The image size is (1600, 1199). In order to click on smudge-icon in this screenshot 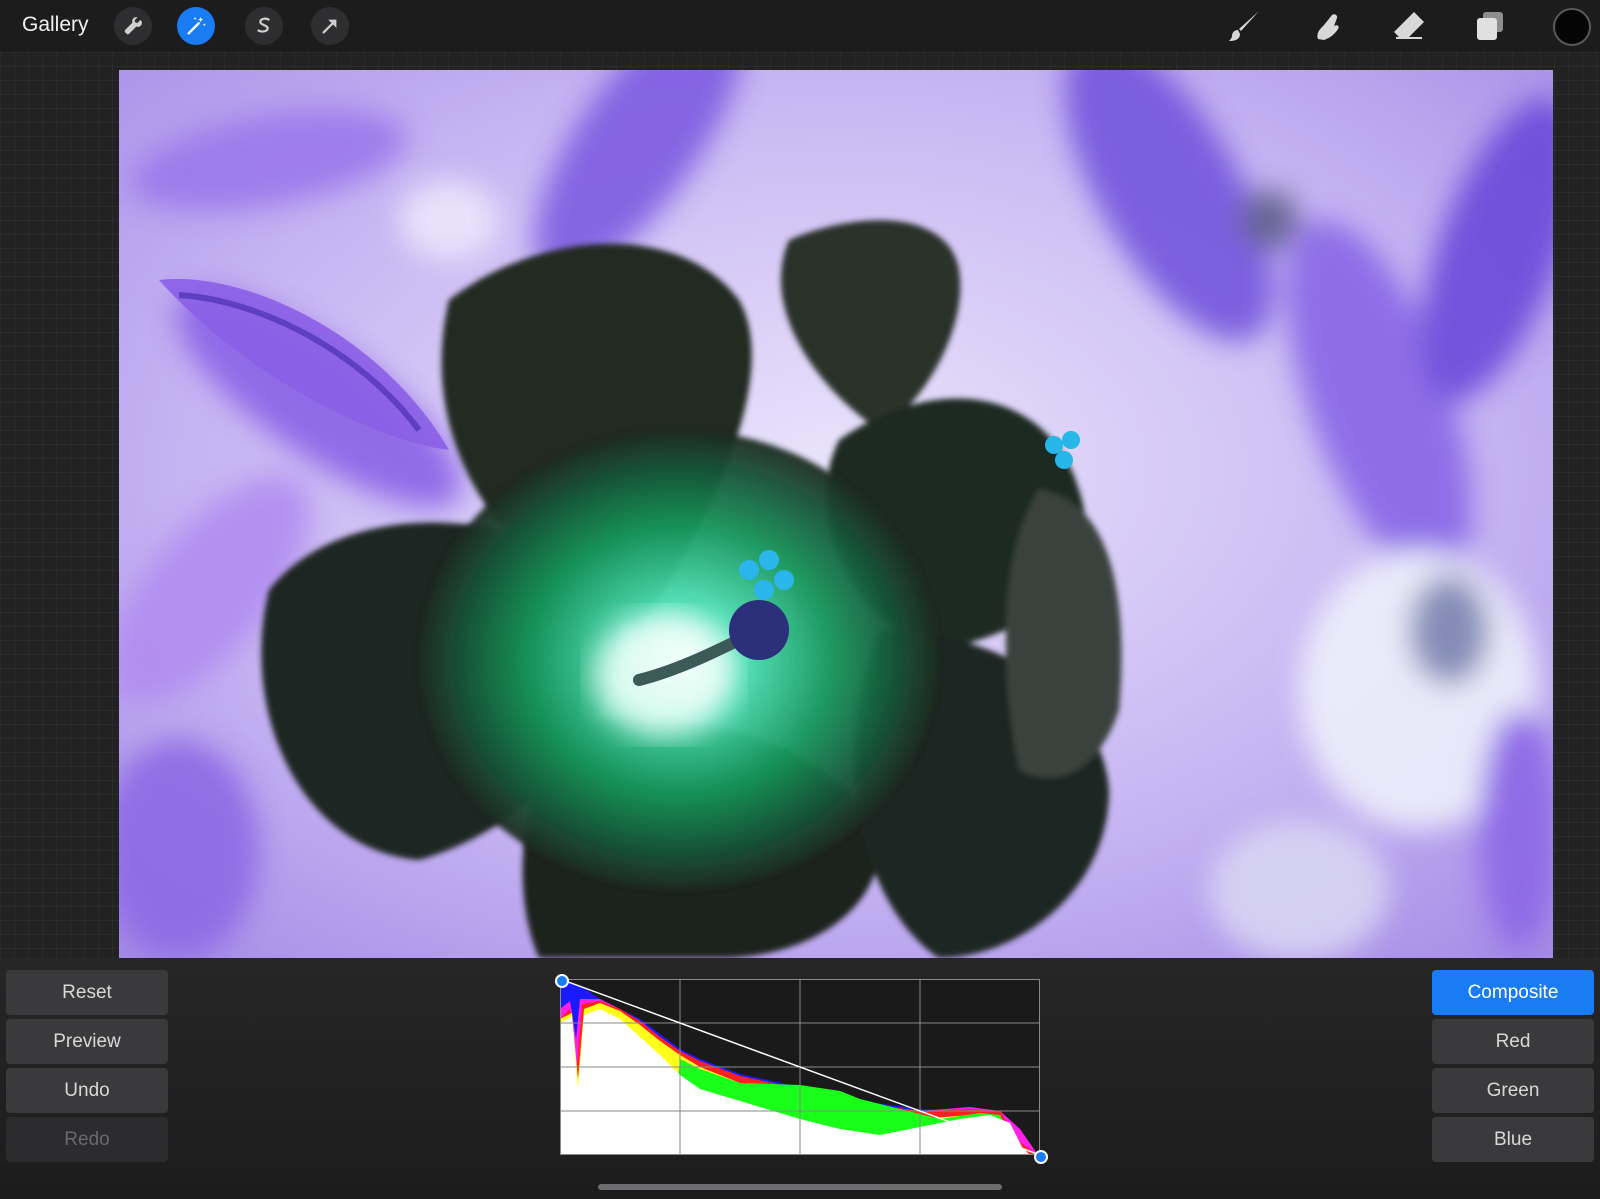, I will do `click(1327, 26)`.